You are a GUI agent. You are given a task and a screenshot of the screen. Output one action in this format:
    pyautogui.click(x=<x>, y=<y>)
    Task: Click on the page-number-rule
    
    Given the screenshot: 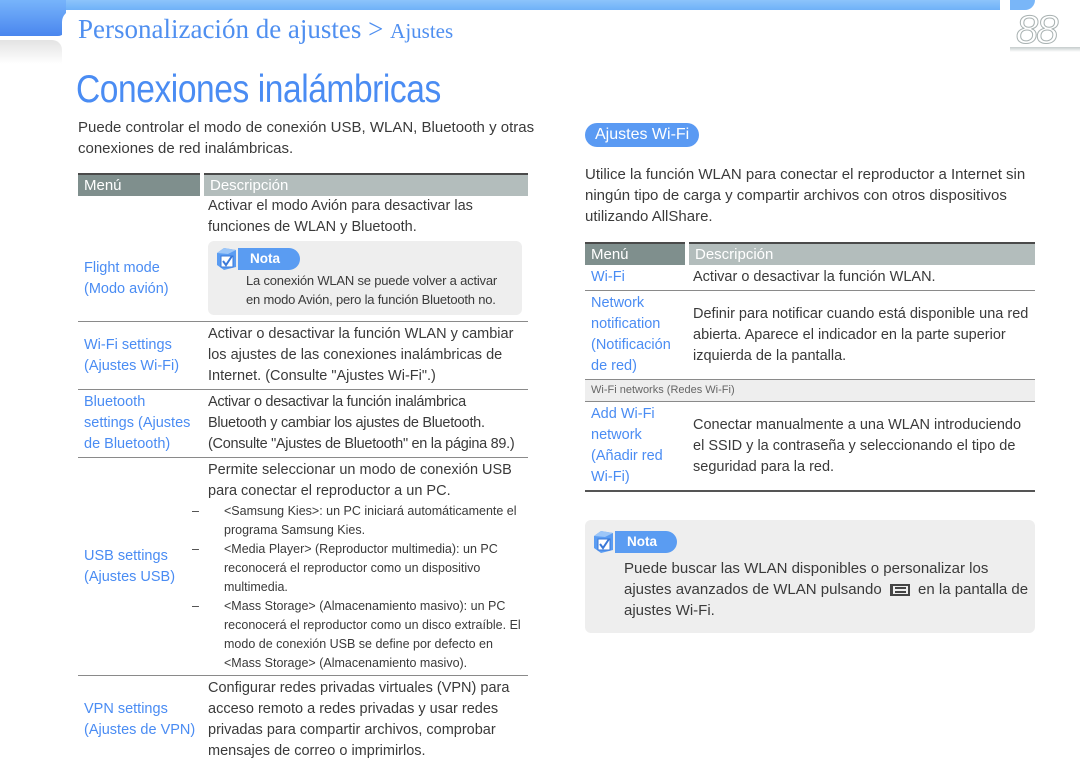 What is the action you would take?
    pyautogui.click(x=1045, y=49)
    